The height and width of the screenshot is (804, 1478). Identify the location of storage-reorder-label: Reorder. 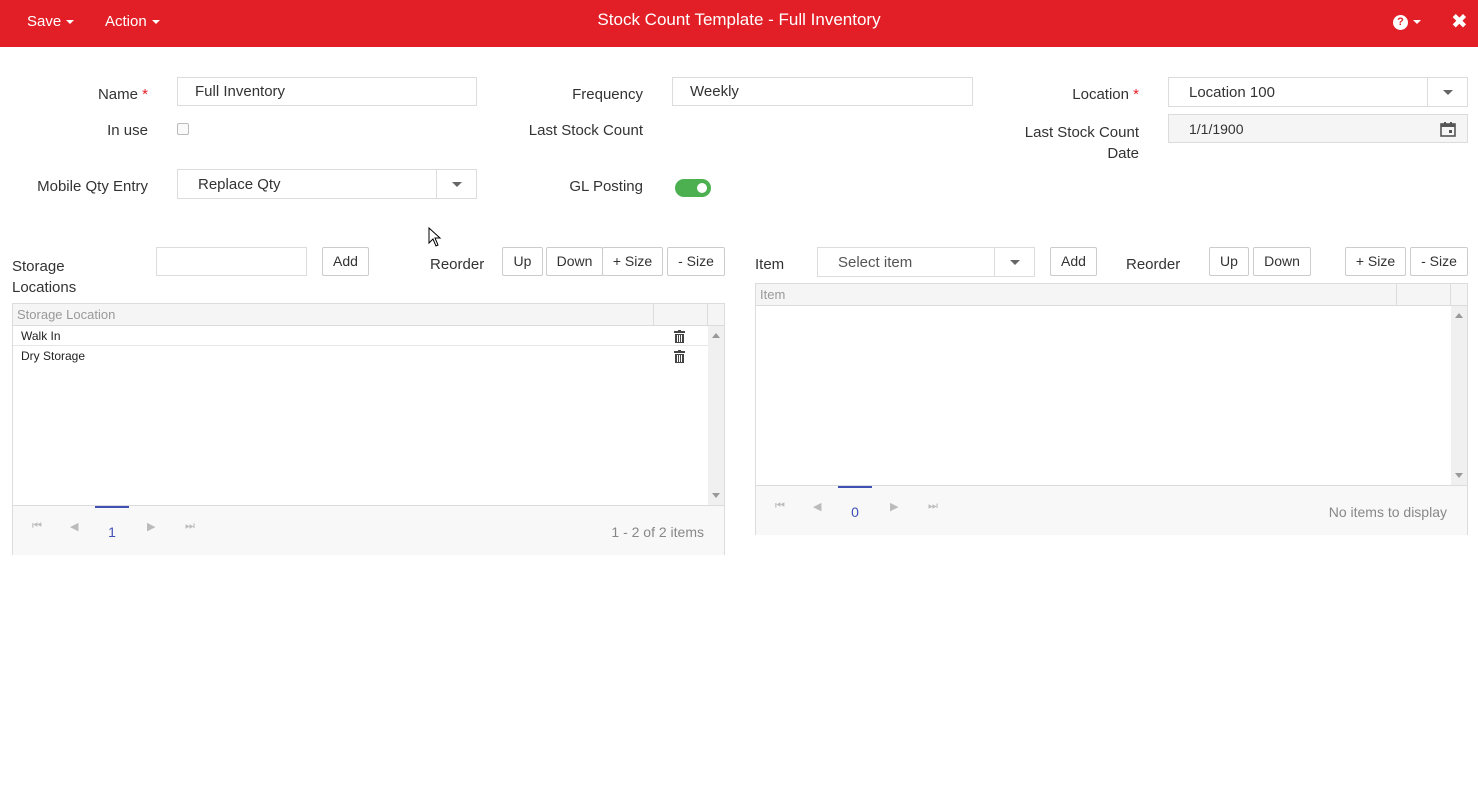
(457, 264).